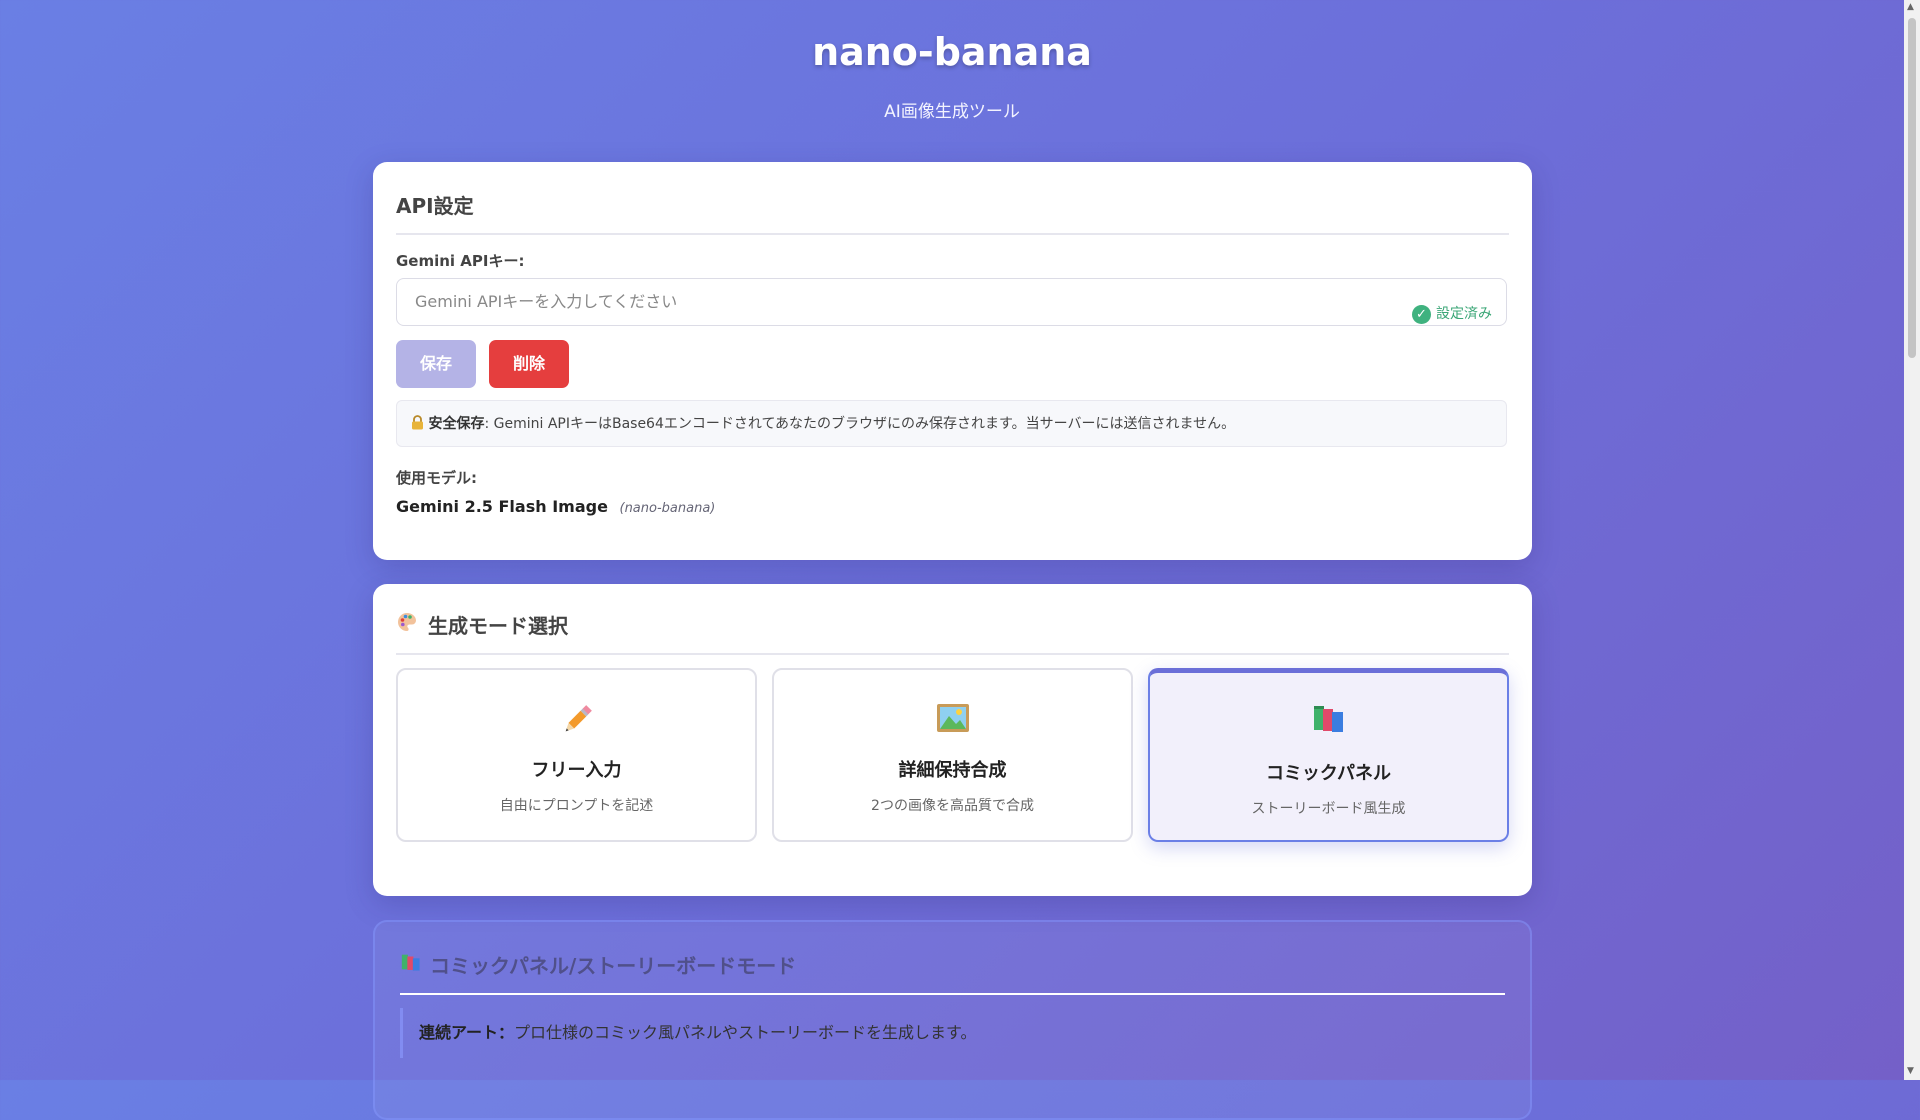 The width and height of the screenshot is (1920, 1120). Describe the element at coordinates (1328, 809) in the screenshot. I see `tile-desc-comic-panel: ストーリーボード風生成` at that location.